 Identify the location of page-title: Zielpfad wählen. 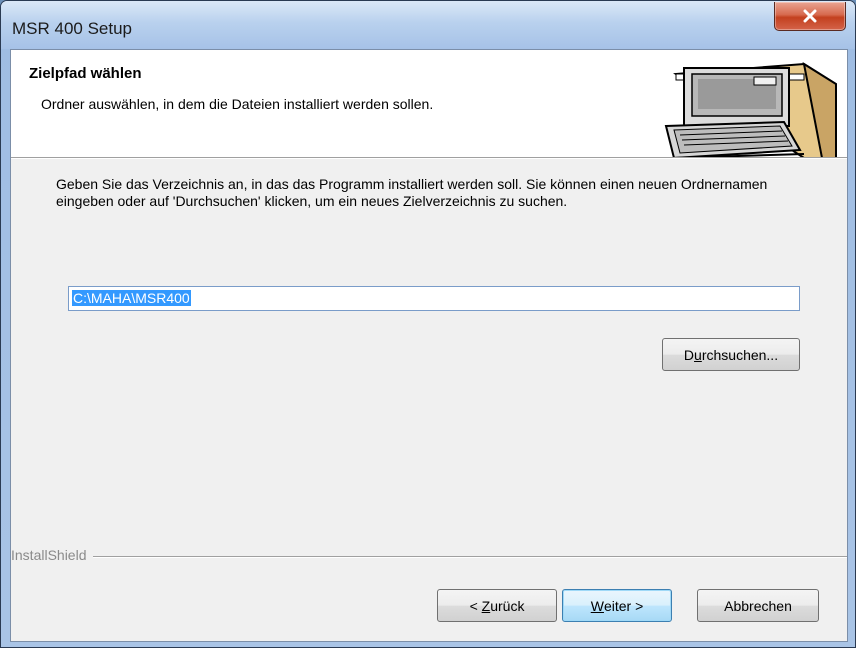
(85, 73).